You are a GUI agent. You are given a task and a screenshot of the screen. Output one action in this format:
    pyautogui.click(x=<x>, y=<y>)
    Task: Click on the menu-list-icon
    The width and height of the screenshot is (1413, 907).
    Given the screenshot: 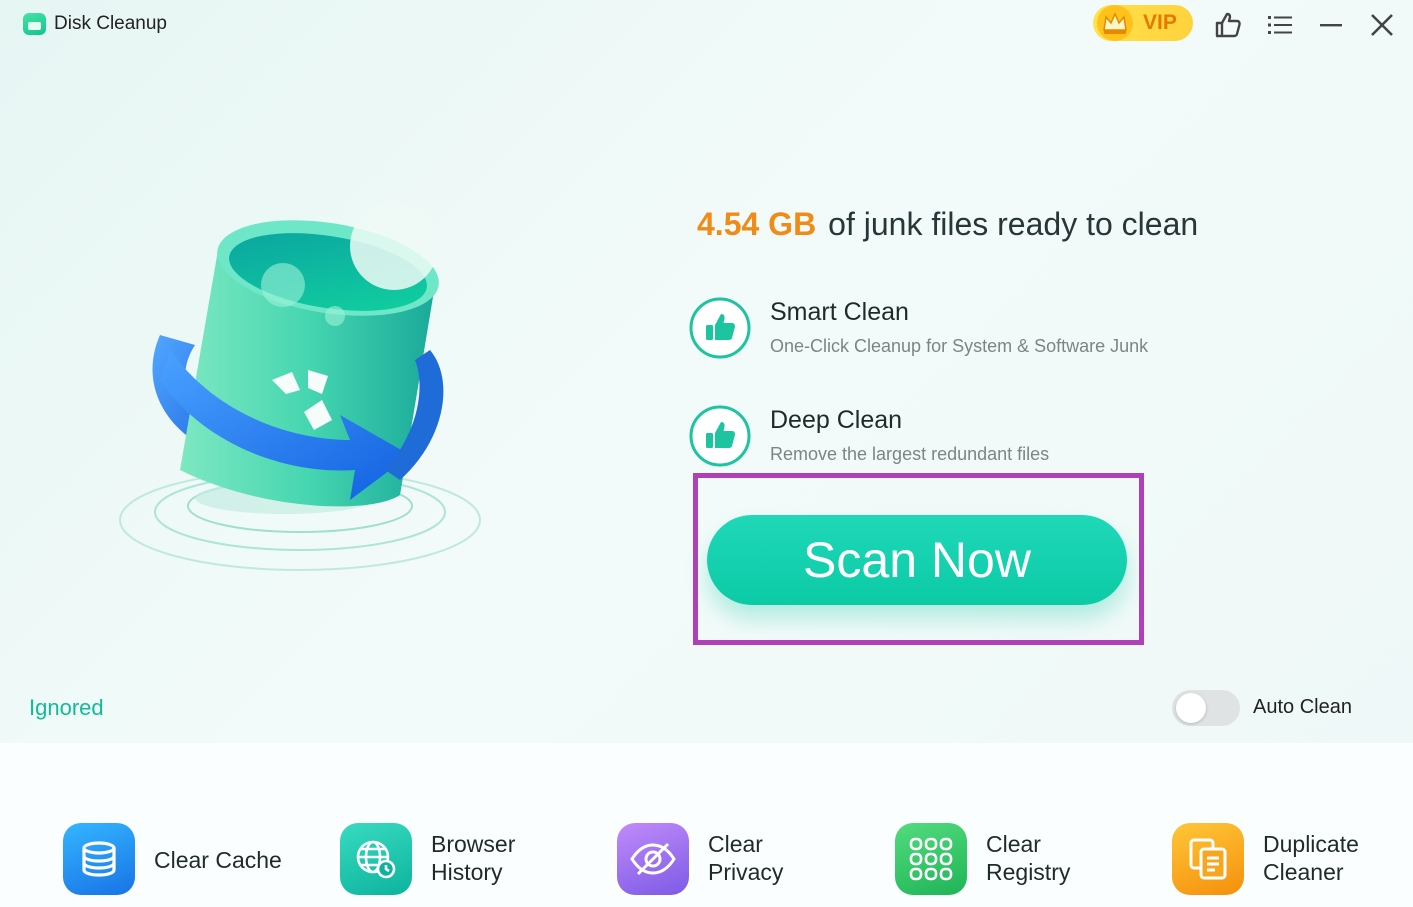 What is the action you would take?
    pyautogui.click(x=1280, y=25)
    